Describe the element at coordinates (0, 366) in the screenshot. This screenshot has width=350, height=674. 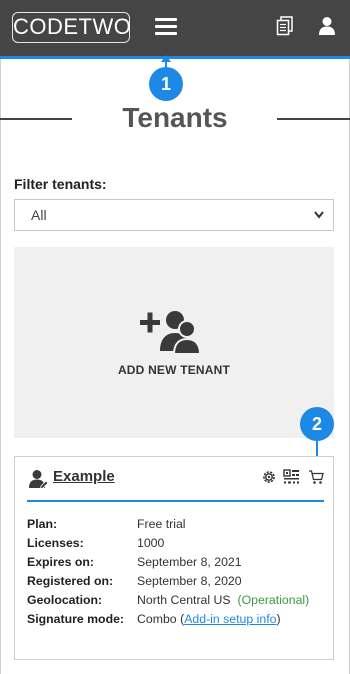
I see `frame-border-left` at that location.